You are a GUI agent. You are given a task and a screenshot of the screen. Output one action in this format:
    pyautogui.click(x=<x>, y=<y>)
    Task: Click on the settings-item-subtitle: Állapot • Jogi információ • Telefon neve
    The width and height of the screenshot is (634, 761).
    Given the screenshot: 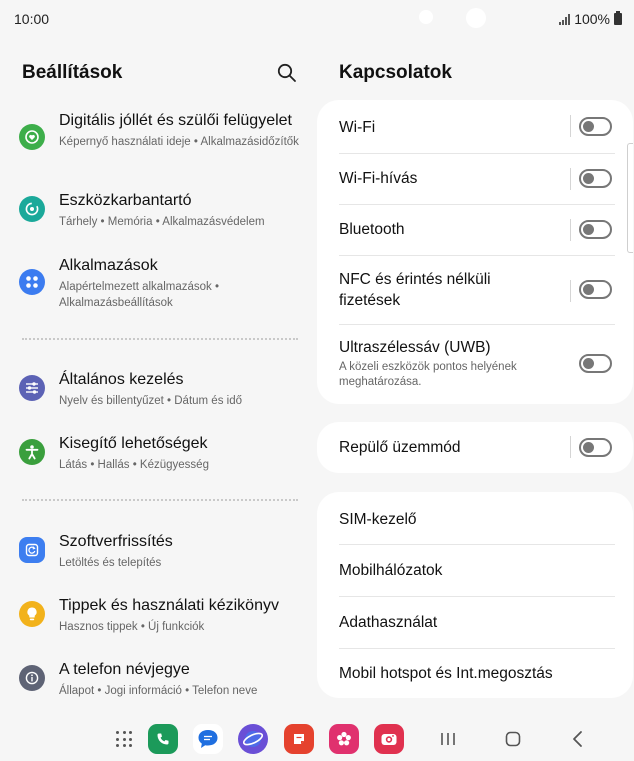 What is the action you would take?
    pyautogui.click(x=158, y=691)
    